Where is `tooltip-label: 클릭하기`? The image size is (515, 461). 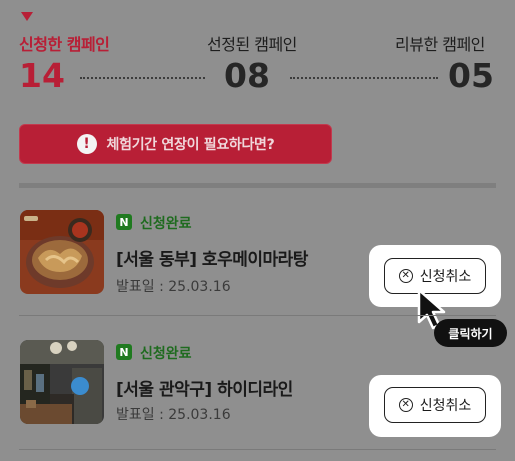 tooltip-label: 클릭하기 is located at coordinates (470, 333).